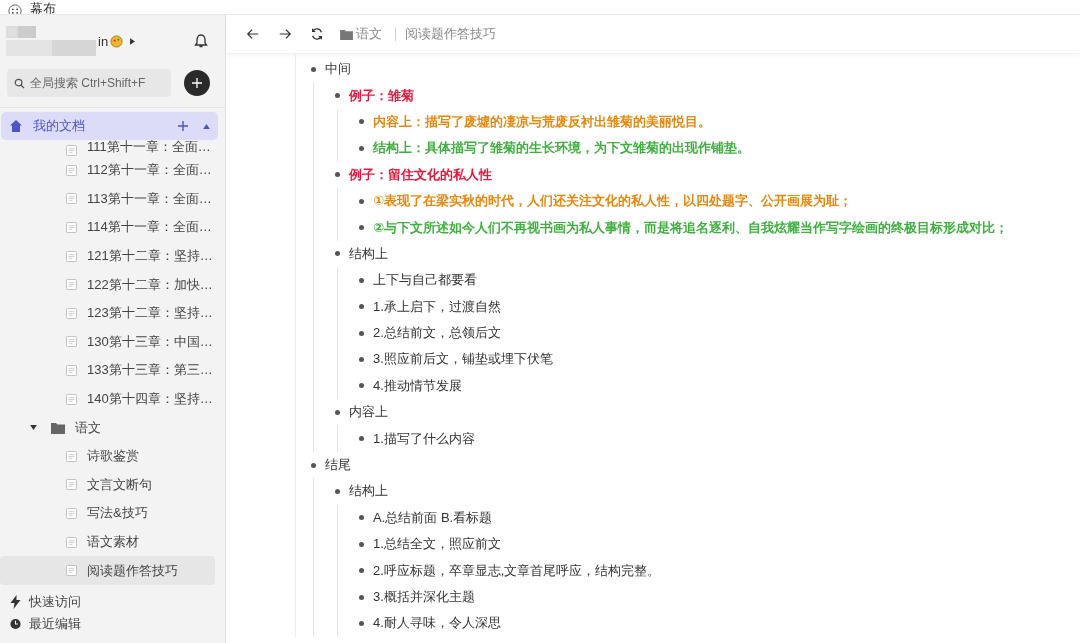  Describe the element at coordinates (437, 544) in the screenshot. I see `outline-item: 1.总结全文，照应前文` at that location.